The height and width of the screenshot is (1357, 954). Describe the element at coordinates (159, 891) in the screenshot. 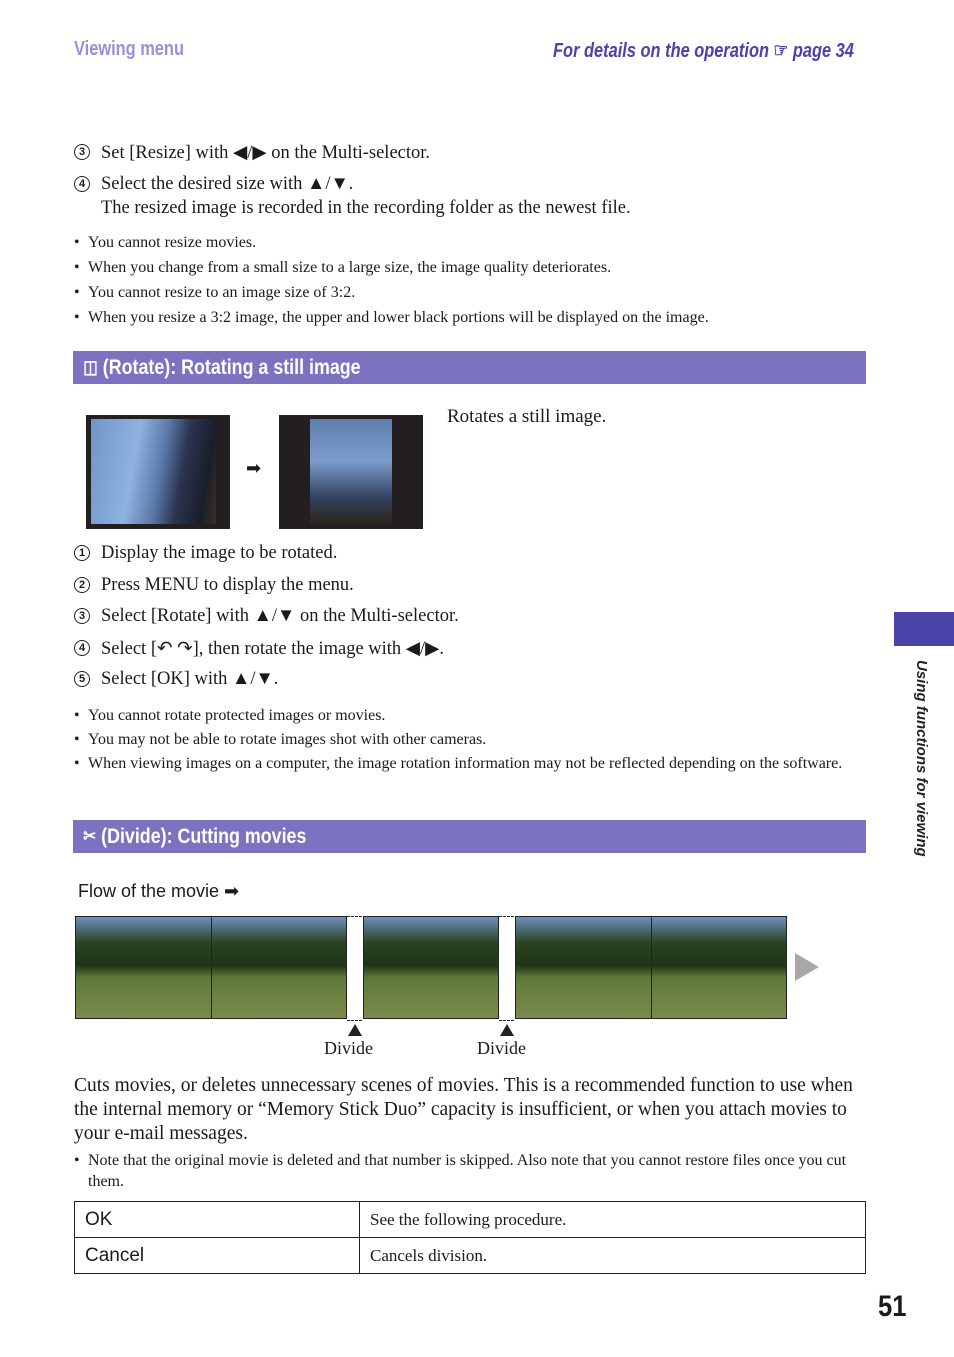

I see `flow-label: Flow of the movie ➡` at that location.